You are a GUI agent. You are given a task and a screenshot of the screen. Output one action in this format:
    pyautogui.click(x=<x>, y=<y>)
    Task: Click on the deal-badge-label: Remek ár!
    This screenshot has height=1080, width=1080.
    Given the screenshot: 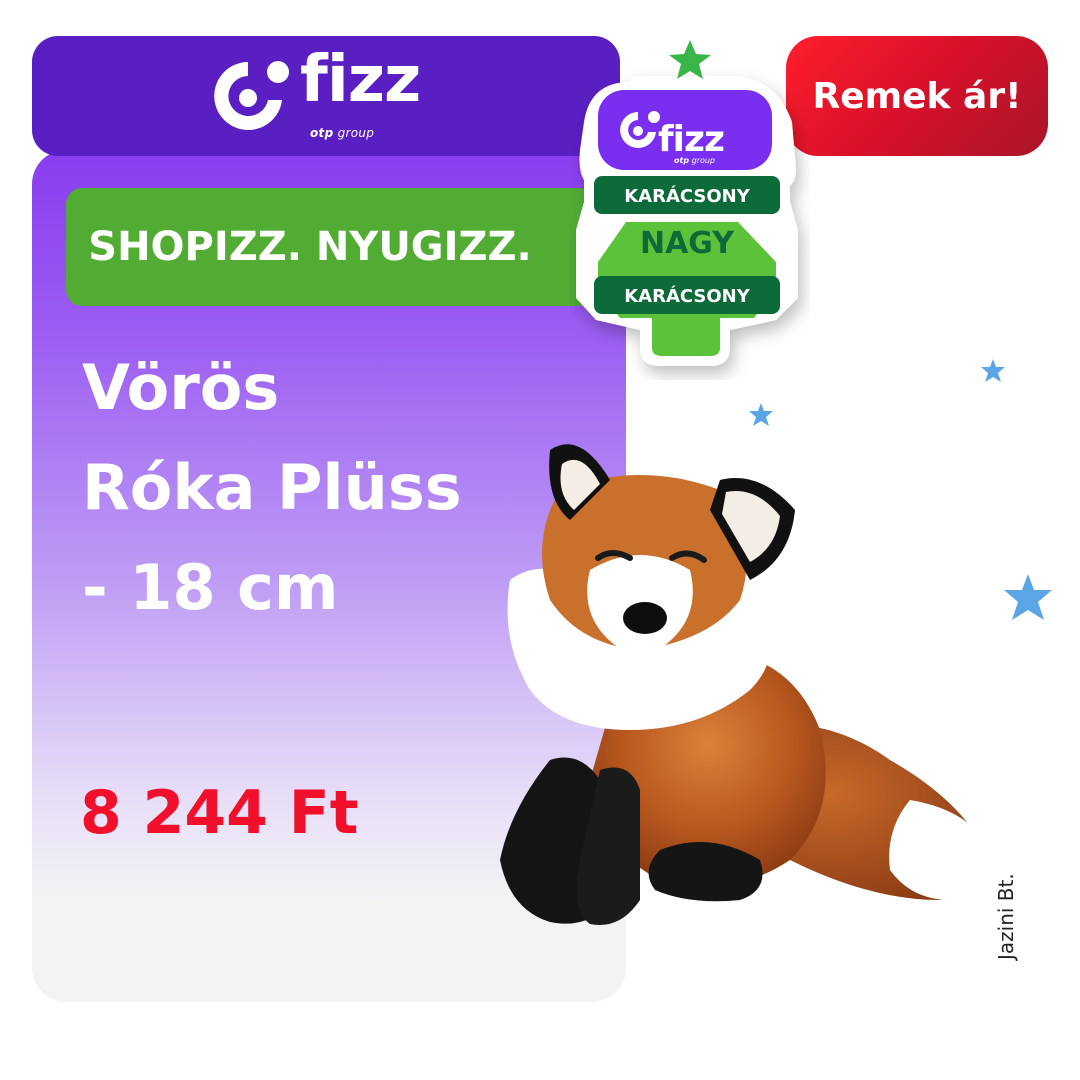 What is the action you would take?
    pyautogui.click(x=917, y=96)
    